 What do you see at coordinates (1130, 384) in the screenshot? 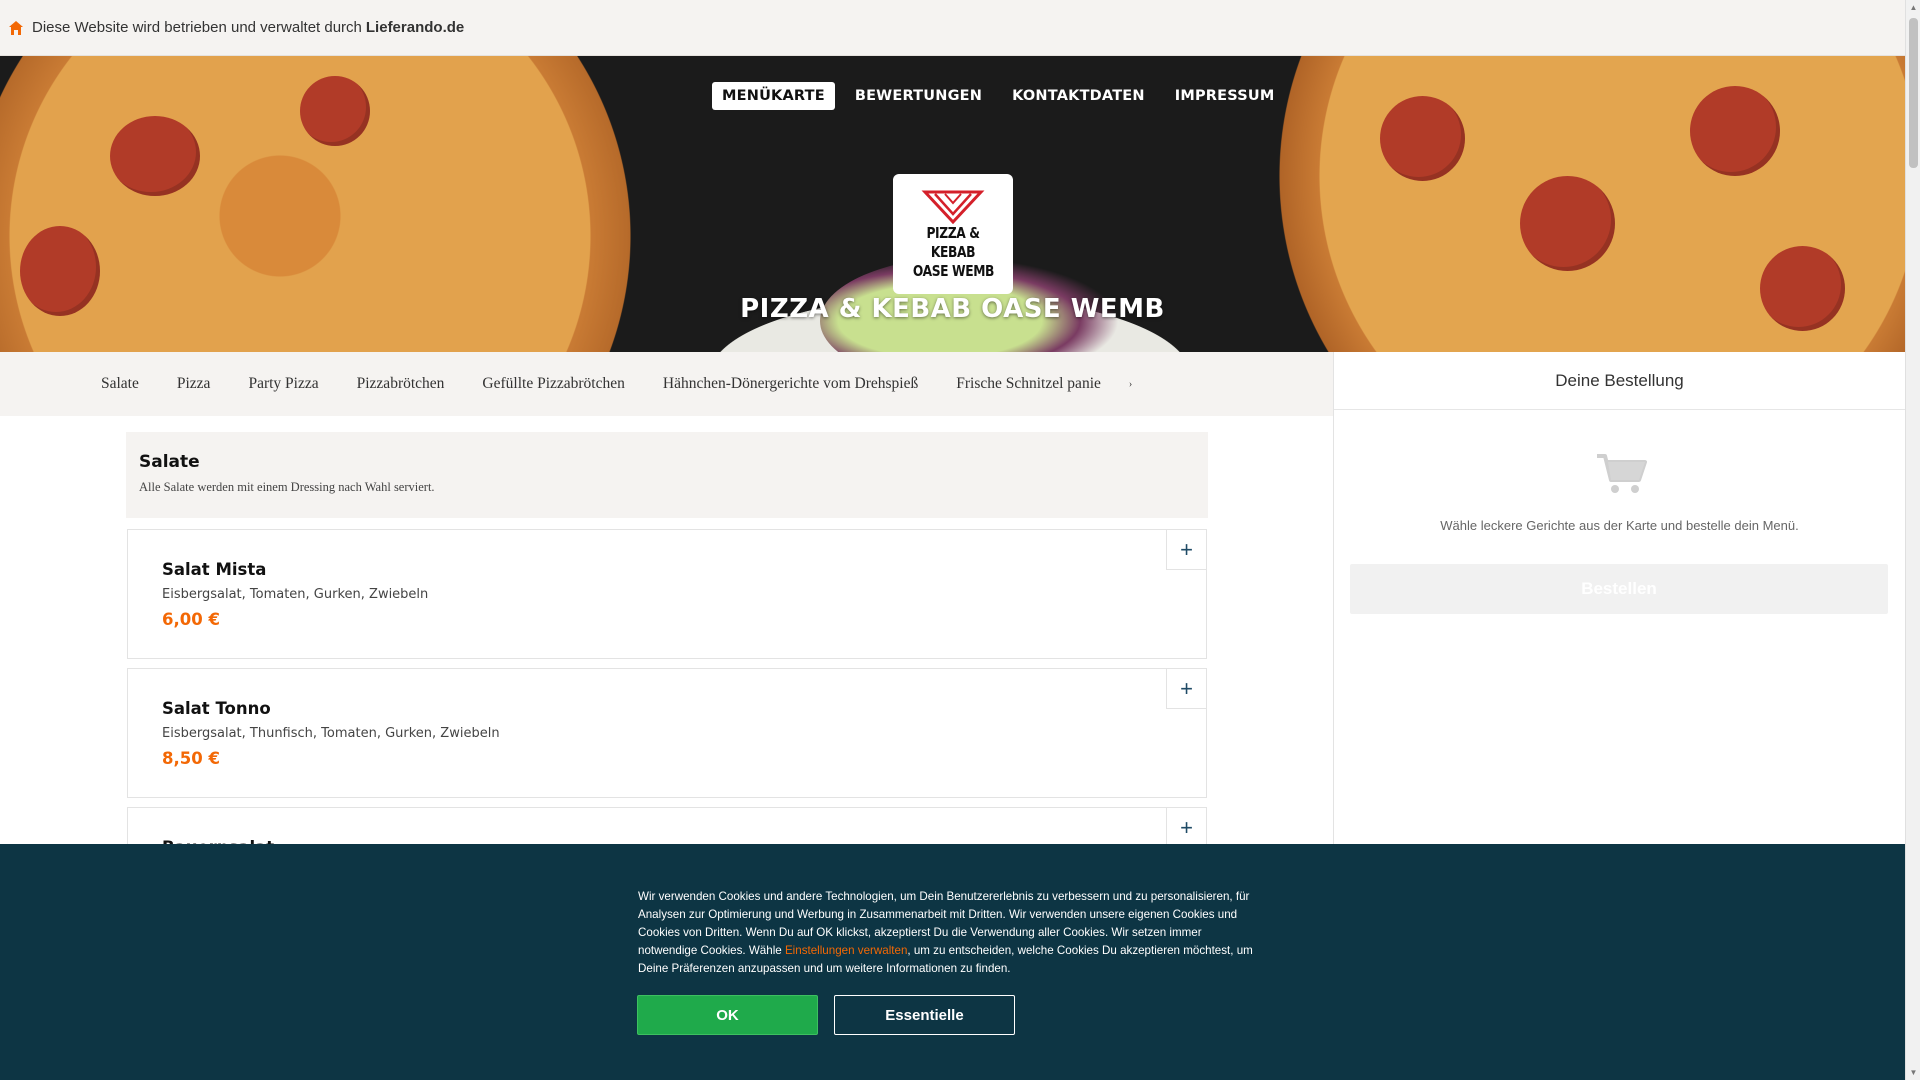
I see `chevron-right-icon: ›` at bounding box center [1130, 384].